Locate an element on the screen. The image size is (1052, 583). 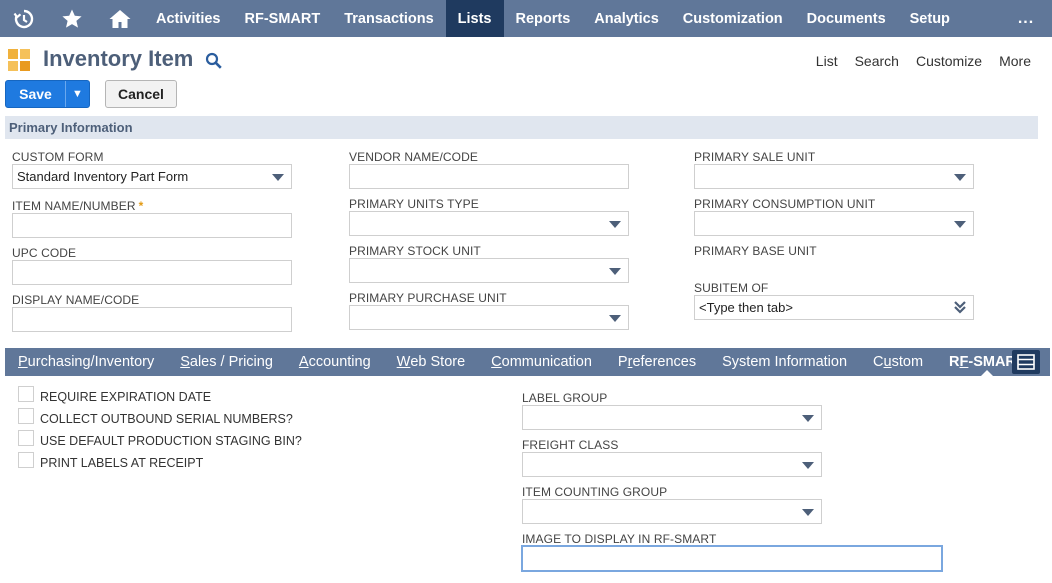
vendor-name-input is located at coordinates (489, 176).